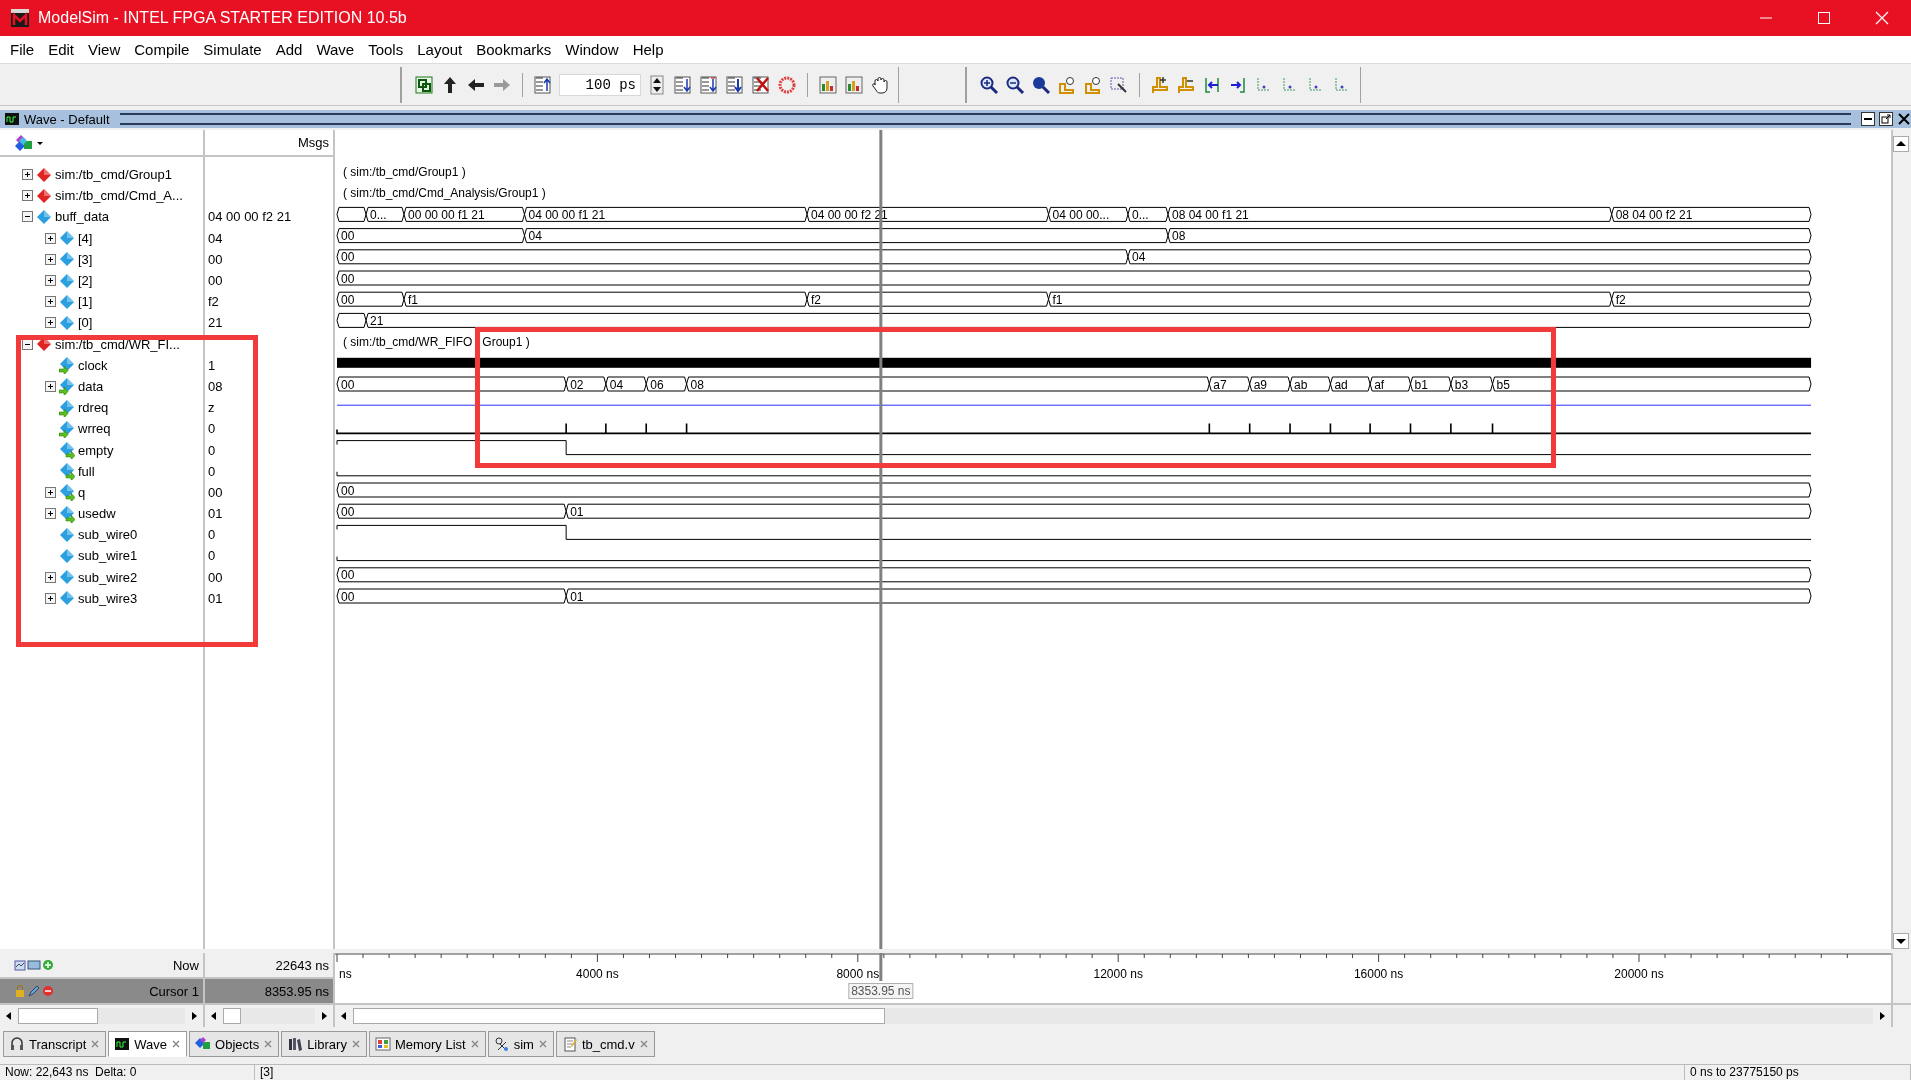 Image resolution: width=1911 pixels, height=1080 pixels. What do you see at coordinates (96, 450) in the screenshot?
I see `signal-name: empty` at bounding box center [96, 450].